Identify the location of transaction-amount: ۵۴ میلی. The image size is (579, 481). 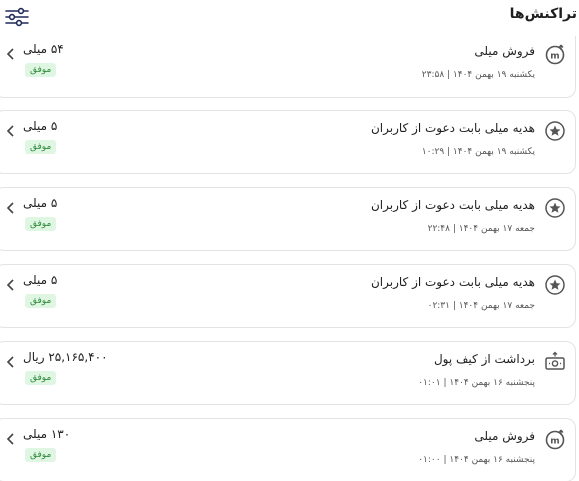
(43, 49).